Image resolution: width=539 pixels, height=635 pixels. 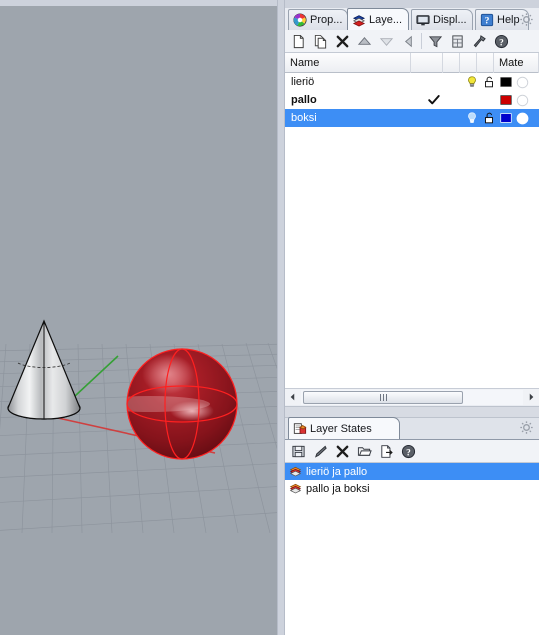 I want to click on column-header-material: Mate, so click(x=516, y=62).